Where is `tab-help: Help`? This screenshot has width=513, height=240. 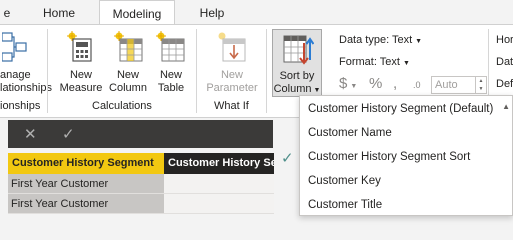 tab-help: Help is located at coordinates (212, 12).